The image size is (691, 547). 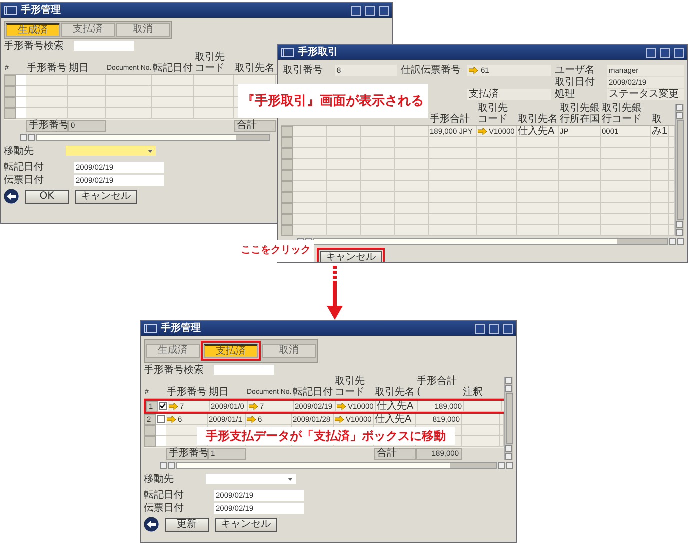 What do you see at coordinates (660, 131) in the screenshot?
I see `table-cell: み1` at bounding box center [660, 131].